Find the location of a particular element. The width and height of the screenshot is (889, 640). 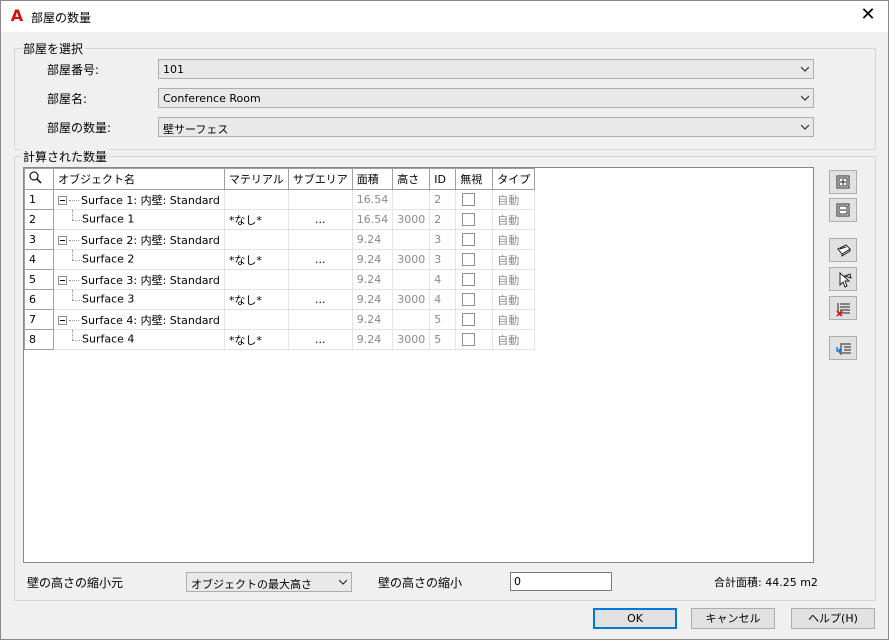

pick-surface-icon is located at coordinates (844, 250).